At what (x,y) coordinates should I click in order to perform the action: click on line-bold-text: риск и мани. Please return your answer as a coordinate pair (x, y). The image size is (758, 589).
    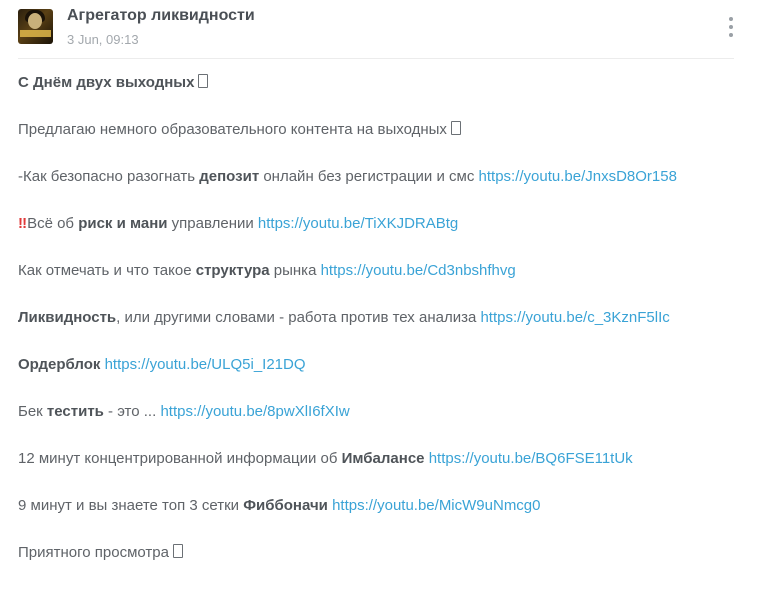
    Looking at the image, I should click on (123, 223).